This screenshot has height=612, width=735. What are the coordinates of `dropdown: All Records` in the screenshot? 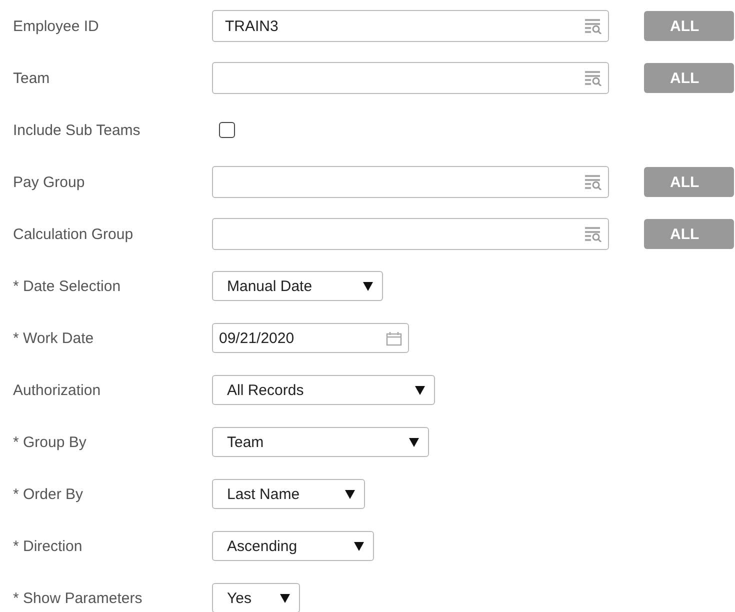 It's located at (323, 390).